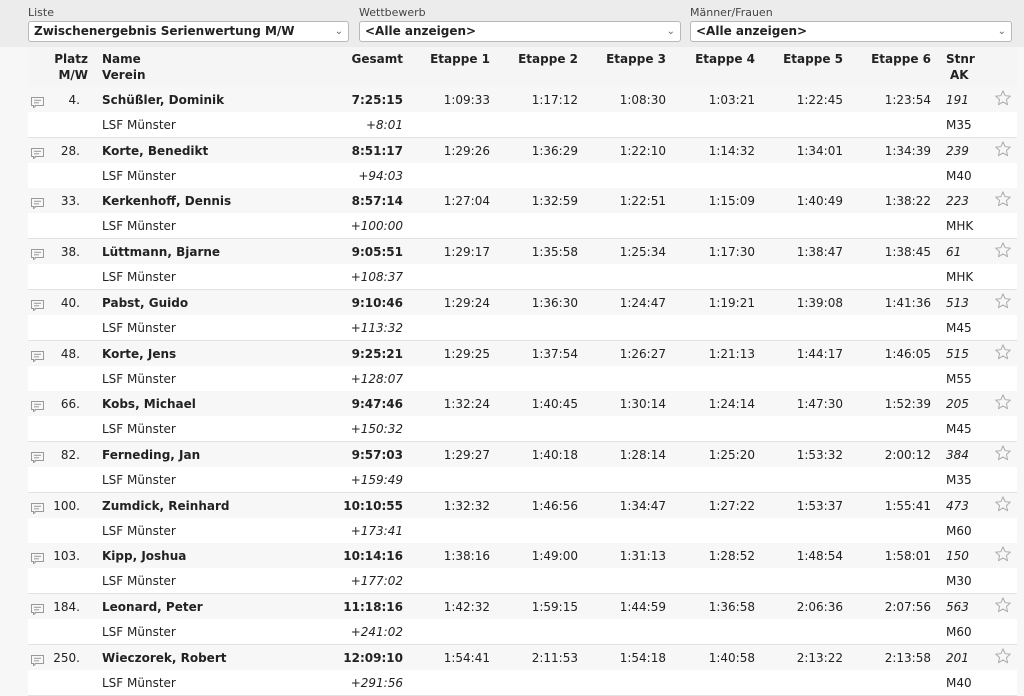  Describe the element at coordinates (960, 59) in the screenshot. I see `col-stnr: Stnr` at that location.